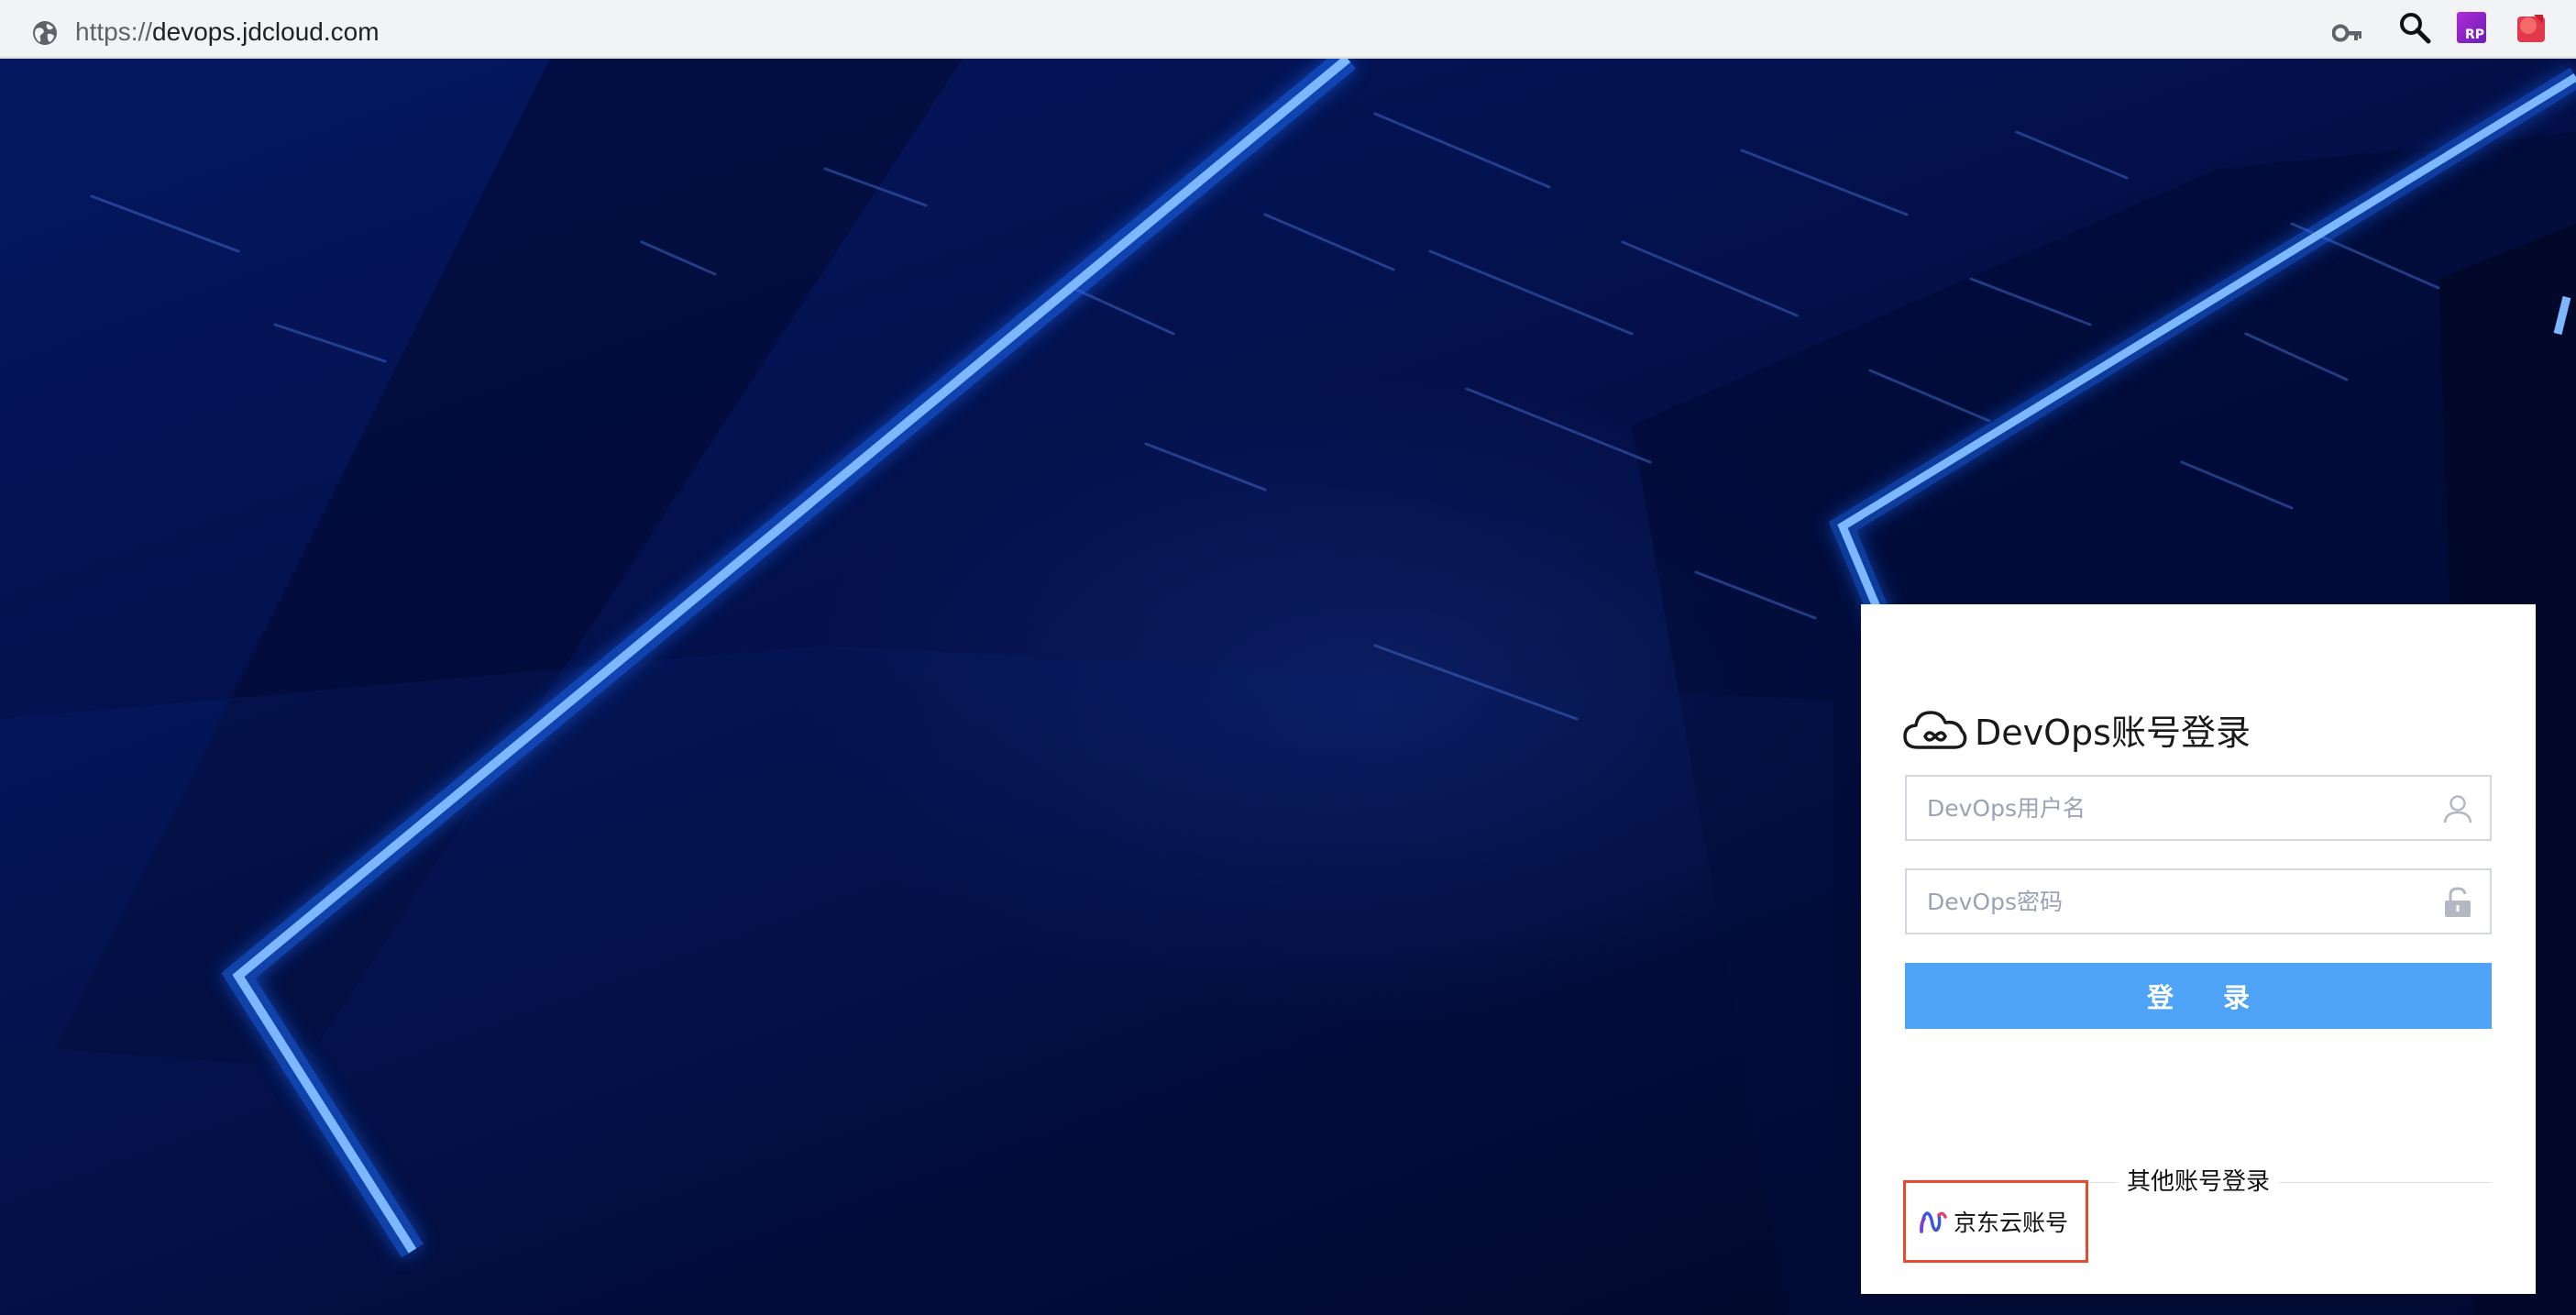 Image resolution: width=2576 pixels, height=1315 pixels. I want to click on search-icon, so click(2414, 27).